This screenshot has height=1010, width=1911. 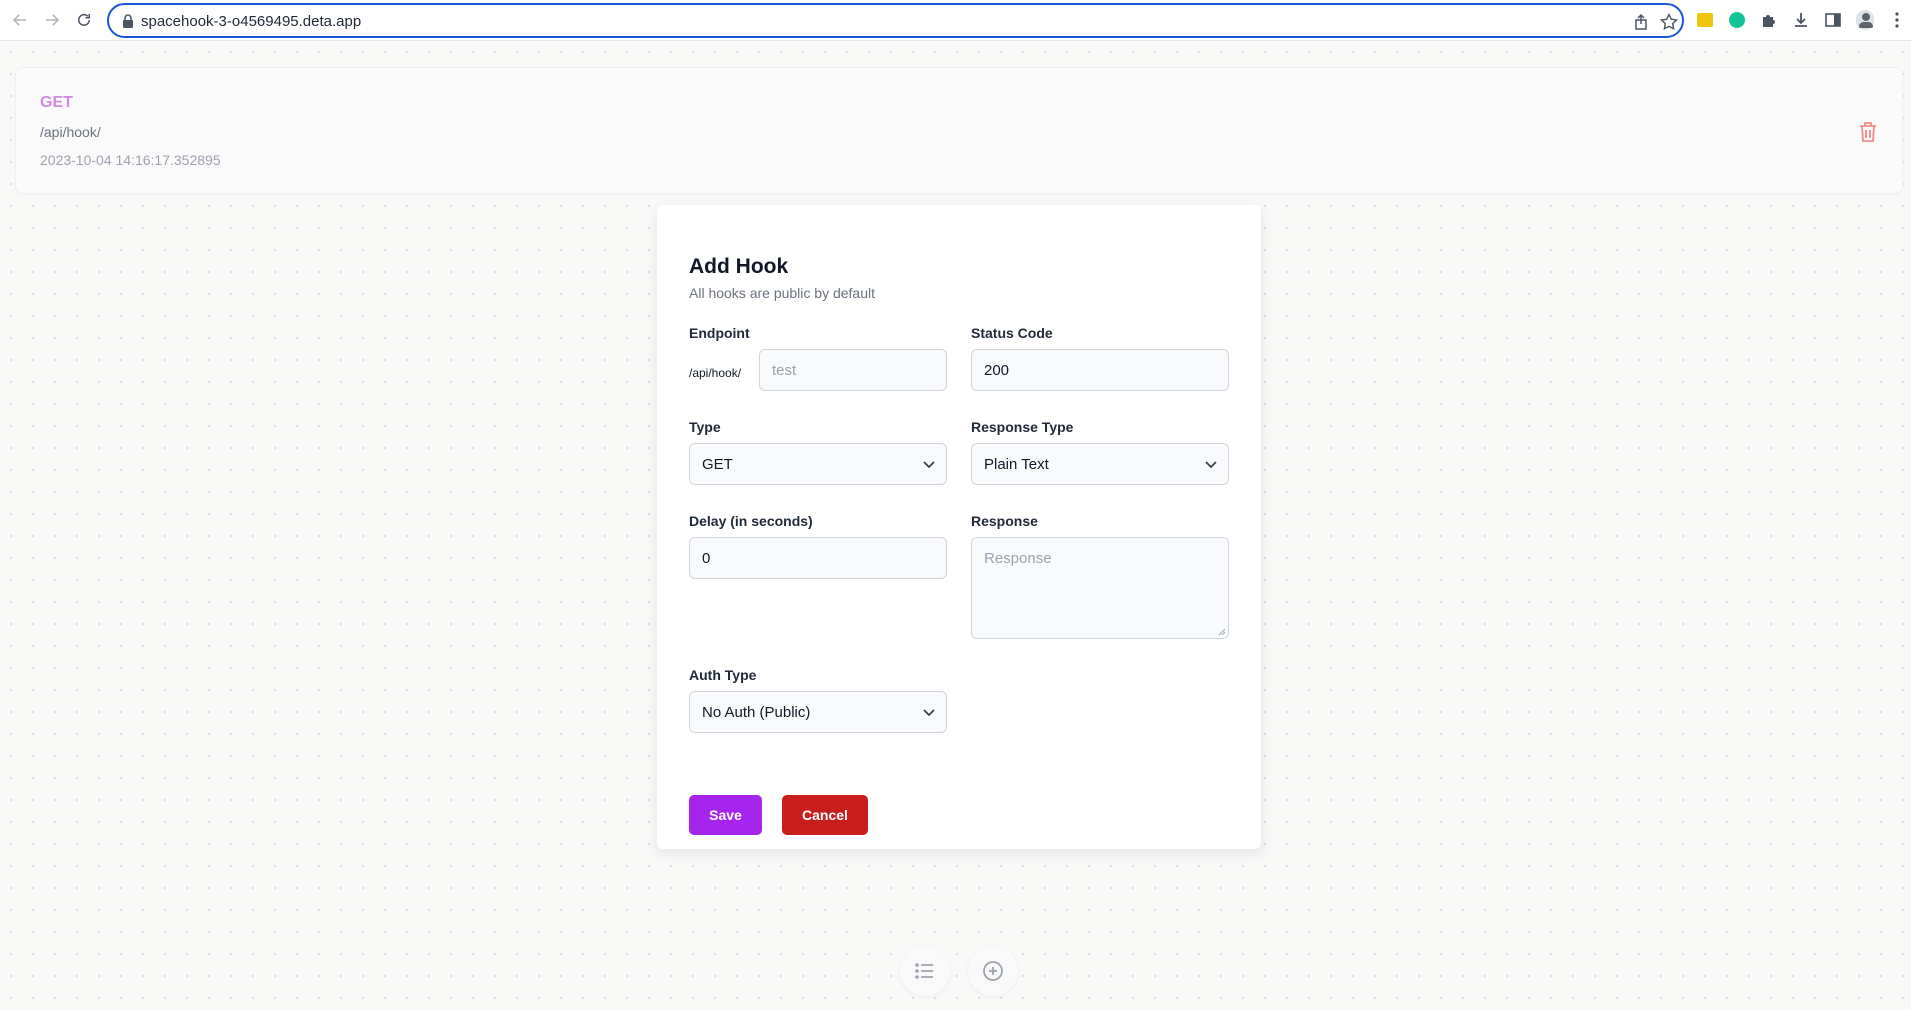 I want to click on address-bar: spacehook-3-o4569495.deta.app, so click(x=895, y=20).